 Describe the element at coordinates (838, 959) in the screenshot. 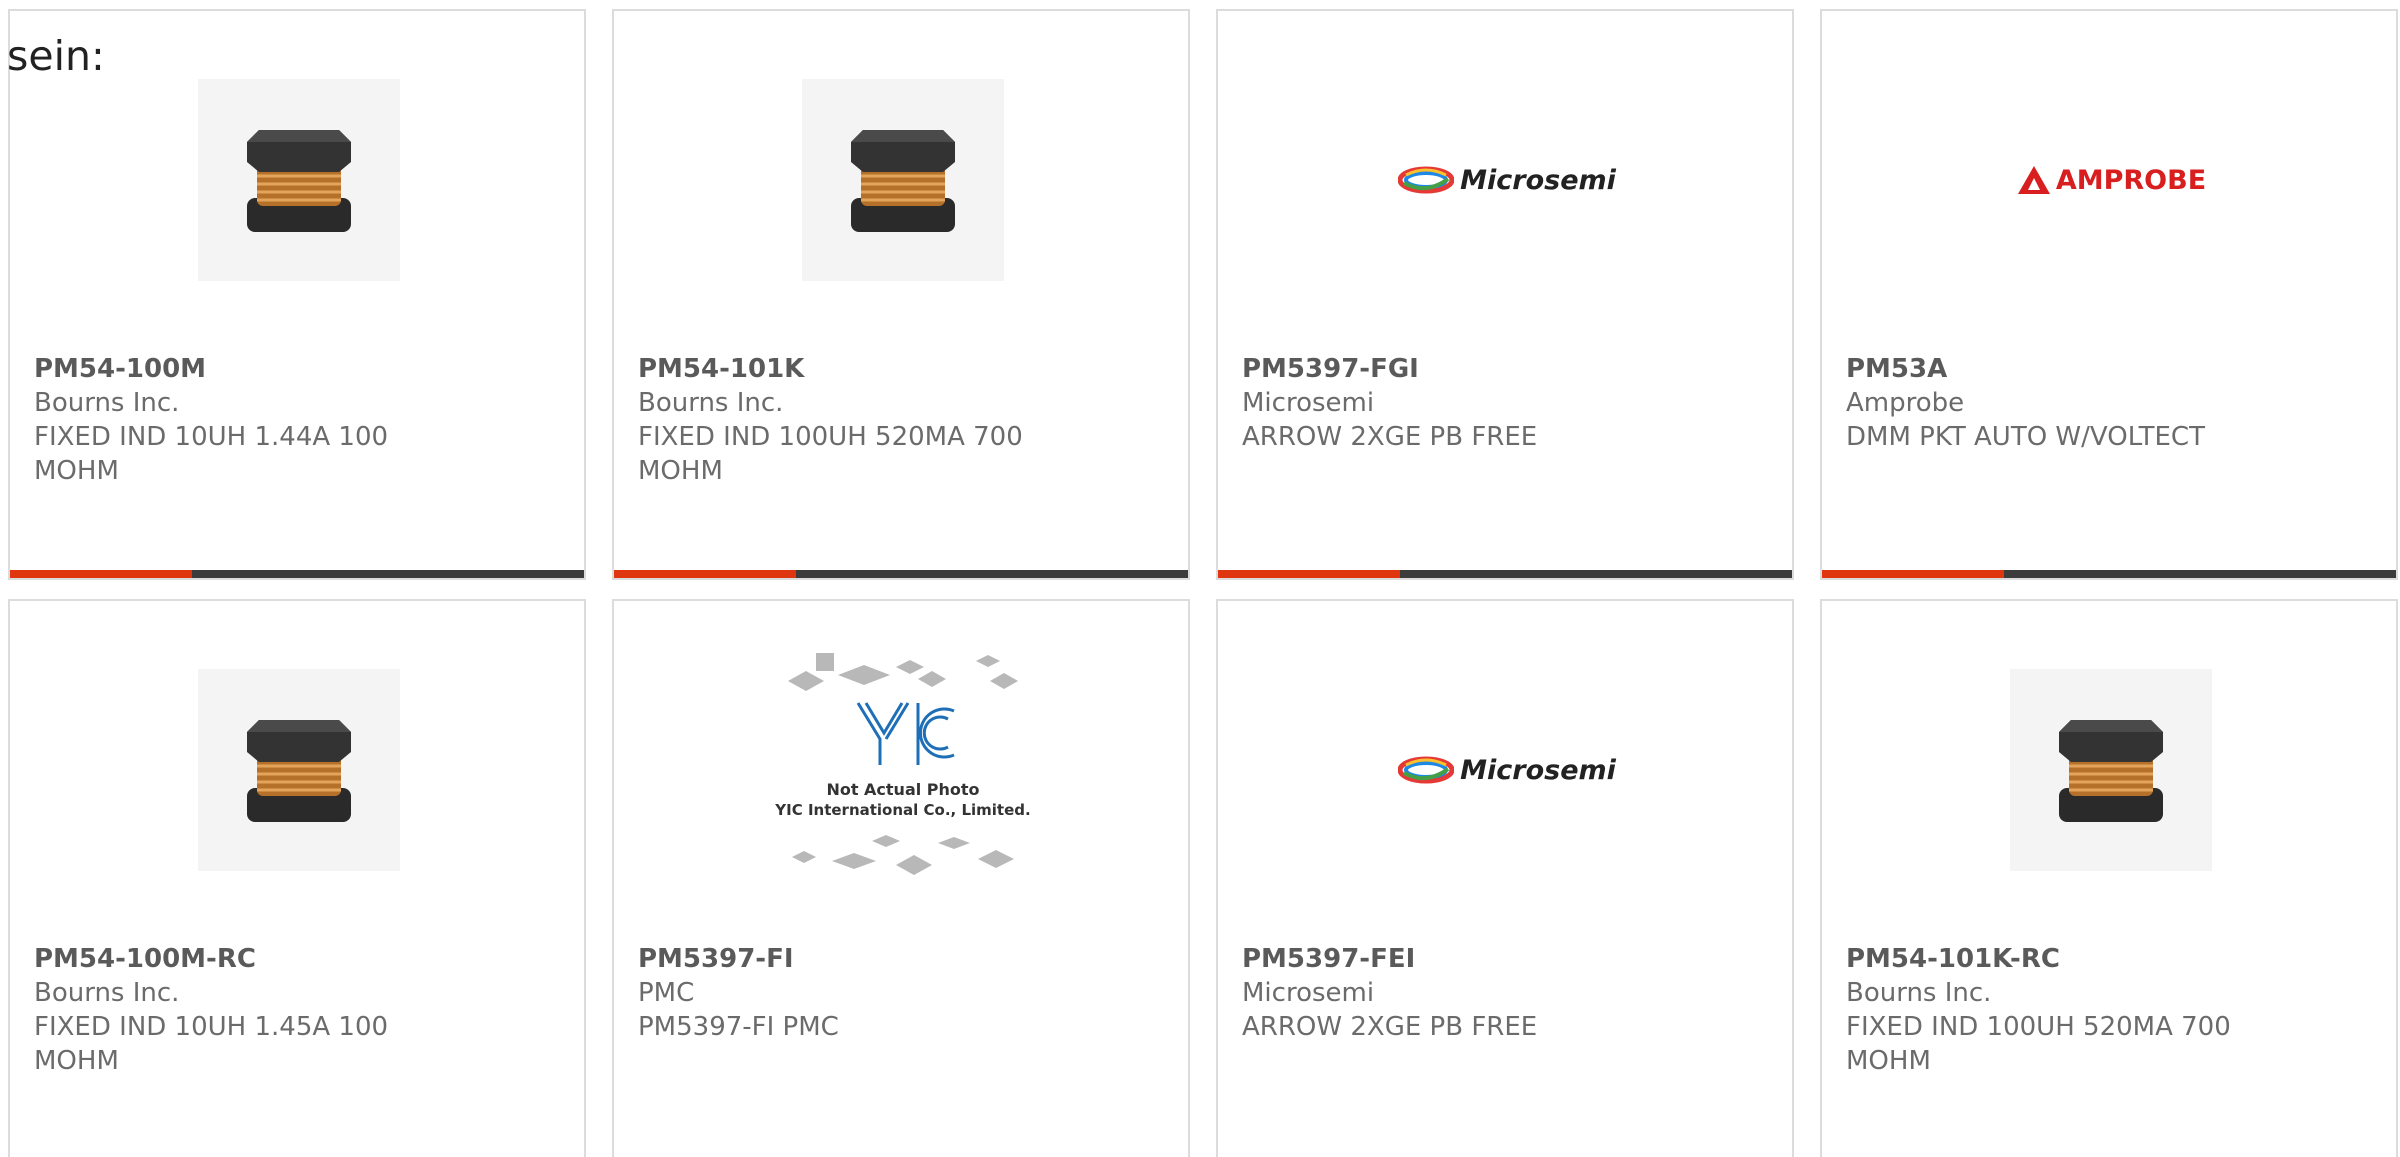

I see `part-number: PM5397-FI` at that location.